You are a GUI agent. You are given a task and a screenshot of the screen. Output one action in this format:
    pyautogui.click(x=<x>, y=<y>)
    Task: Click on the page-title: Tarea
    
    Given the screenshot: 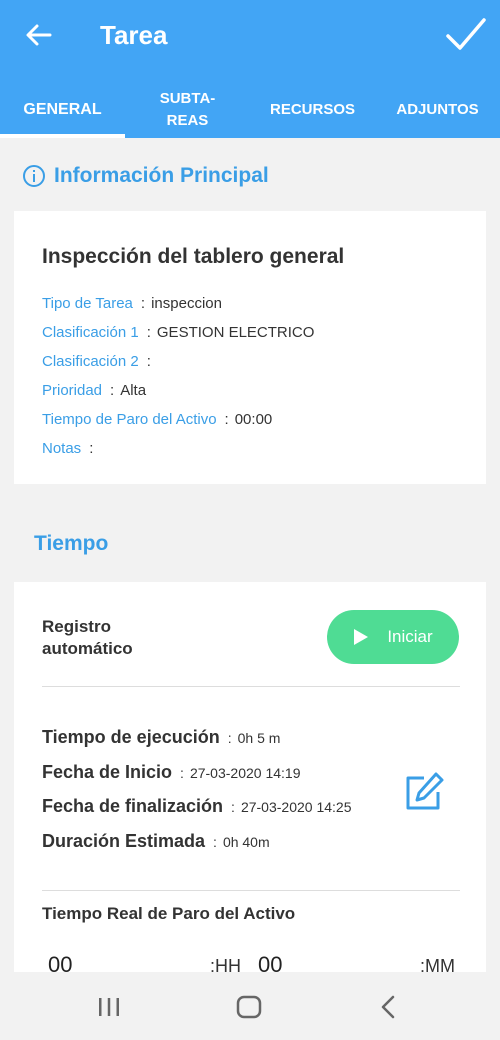 What is the action you would take?
    pyautogui.click(x=134, y=35)
    